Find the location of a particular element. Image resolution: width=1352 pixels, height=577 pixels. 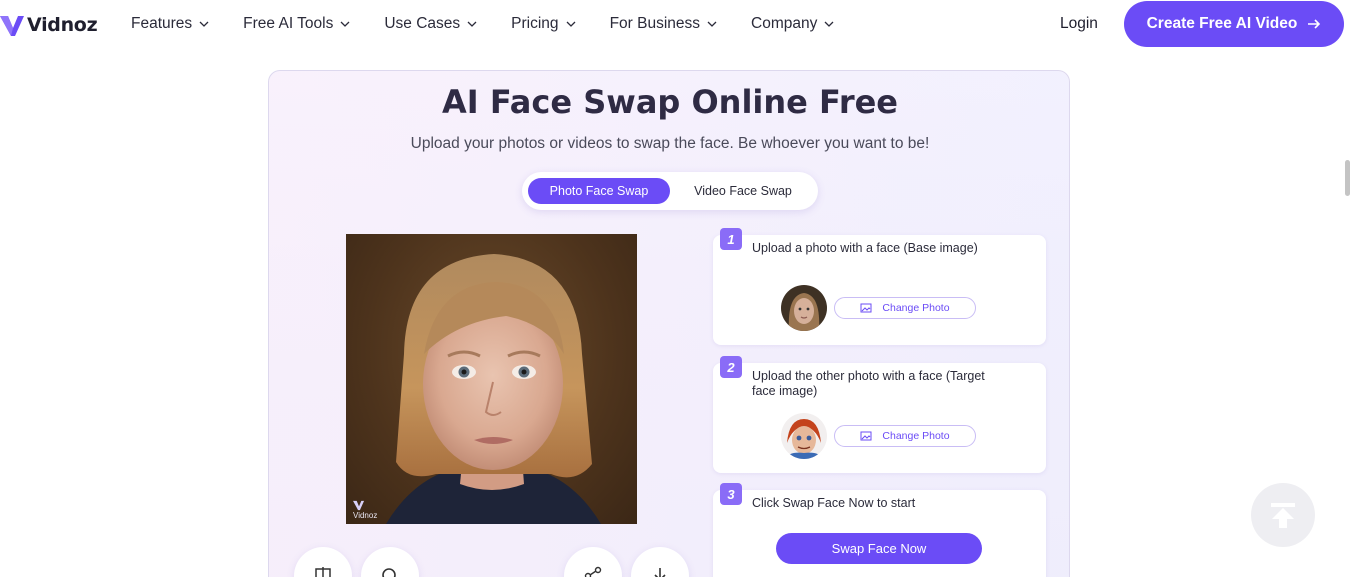

step-1-text: Upload a photo with a face (Base image) is located at coordinates (865, 248).